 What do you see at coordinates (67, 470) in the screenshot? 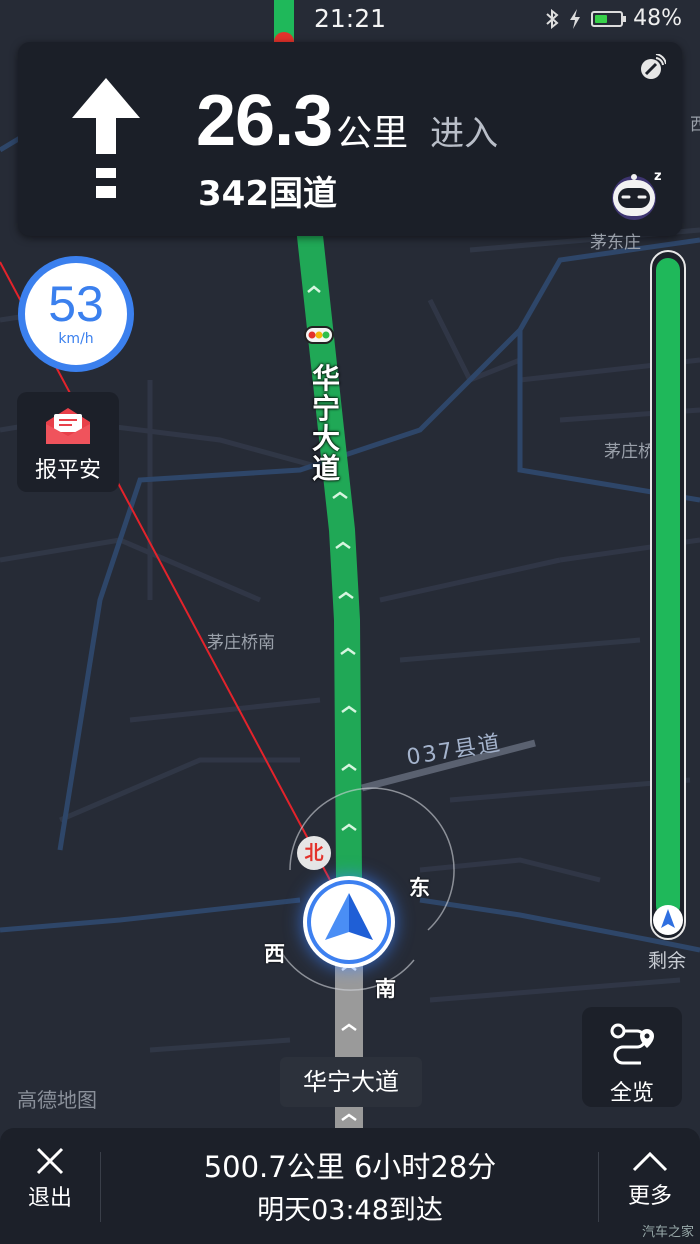
I see `report-safe-label: 报平安` at bounding box center [67, 470].